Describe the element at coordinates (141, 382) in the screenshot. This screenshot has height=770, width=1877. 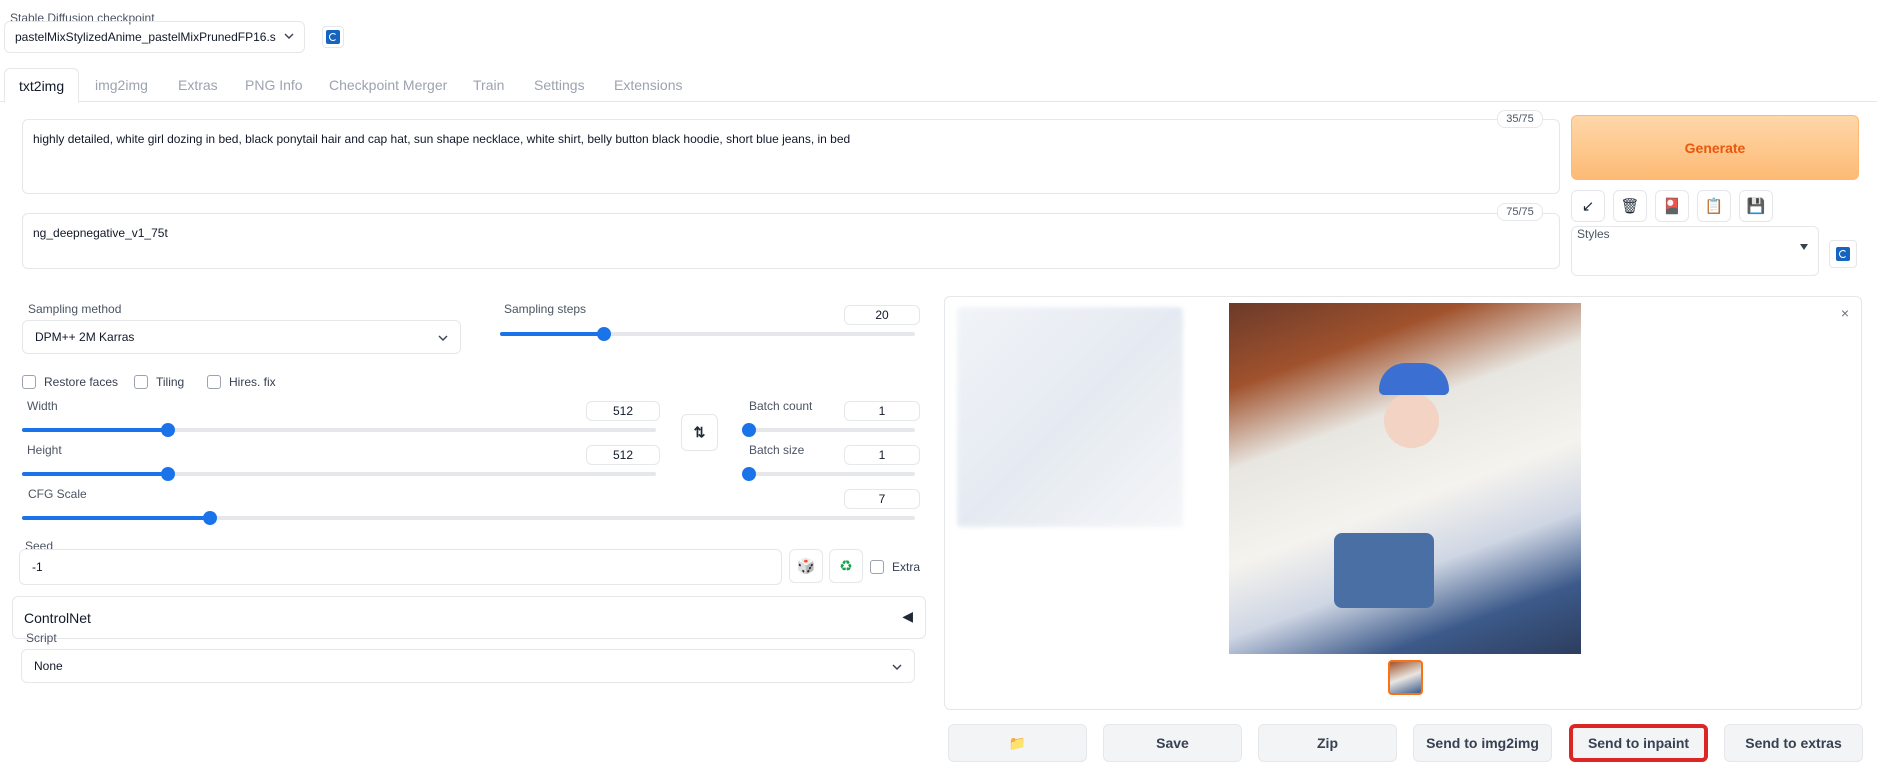
I see `tiling-checkbox` at that location.